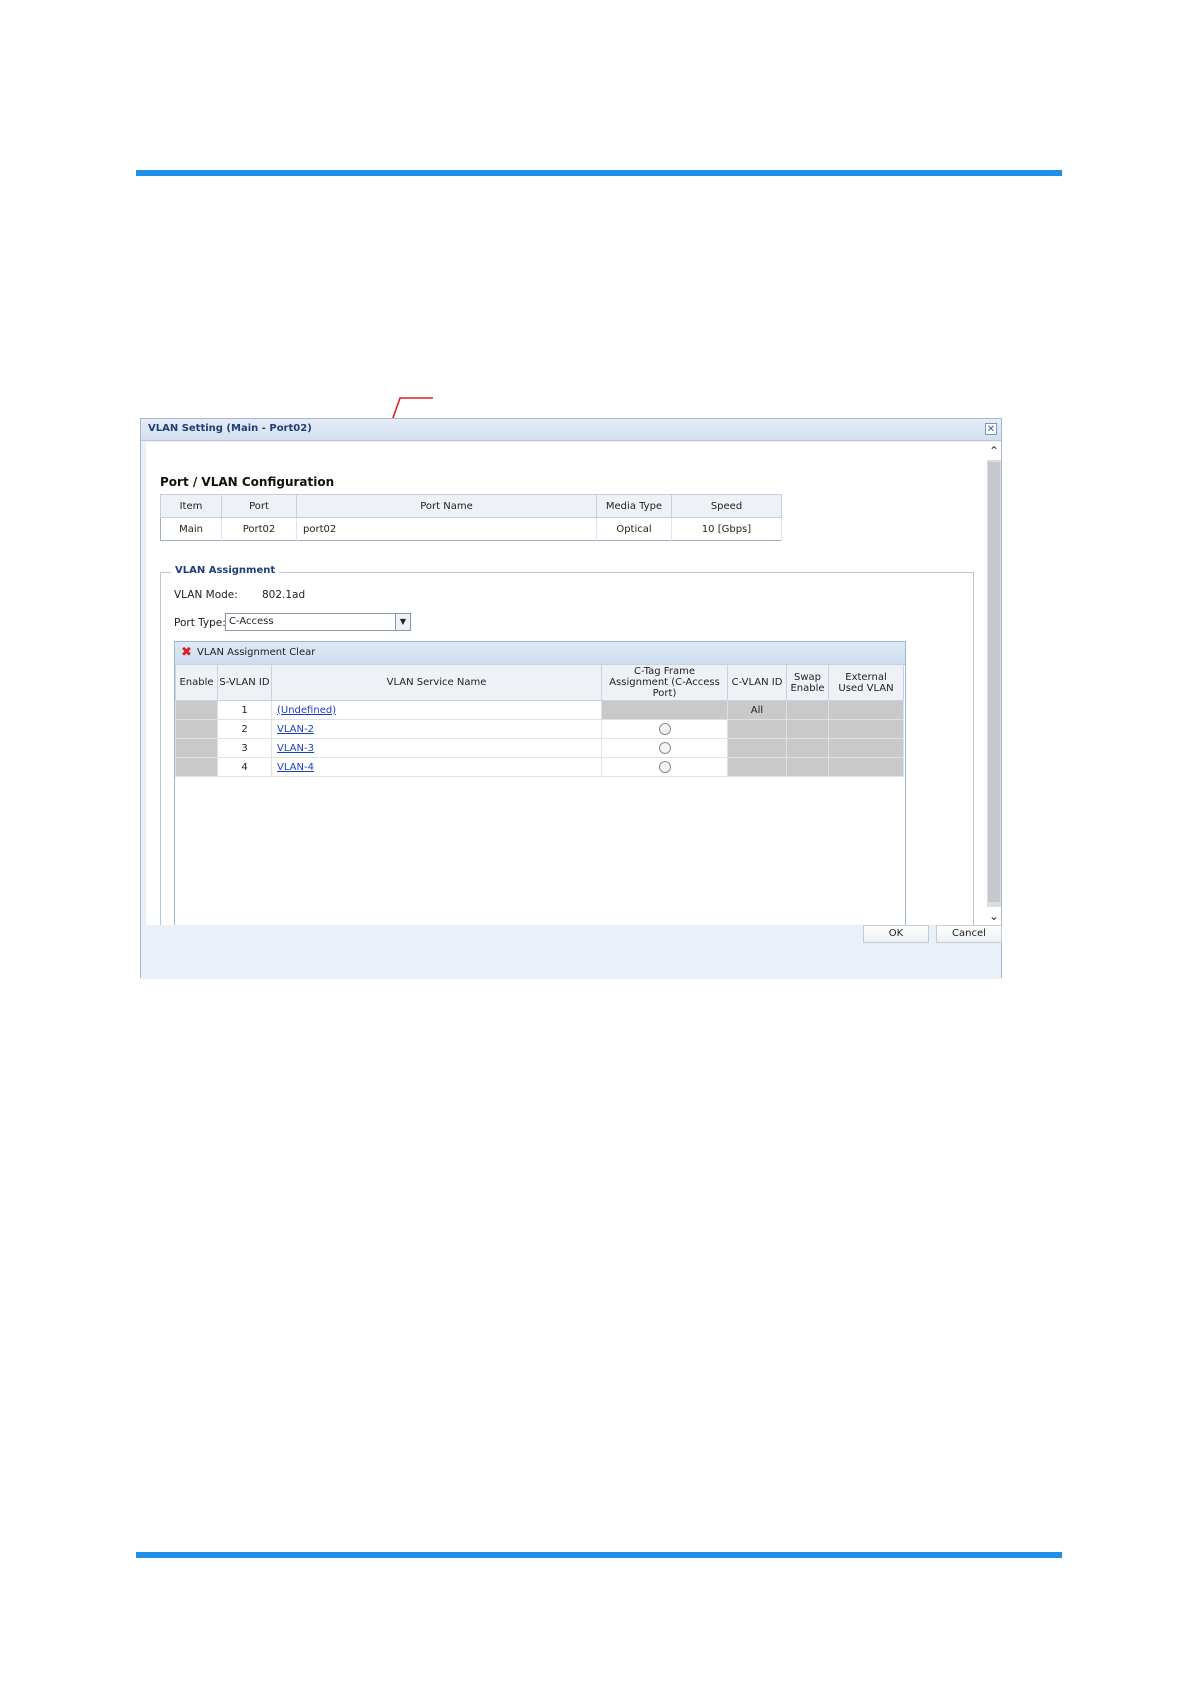 The height and width of the screenshot is (1684, 1190). I want to click on col-media-type: Media Type, so click(634, 506).